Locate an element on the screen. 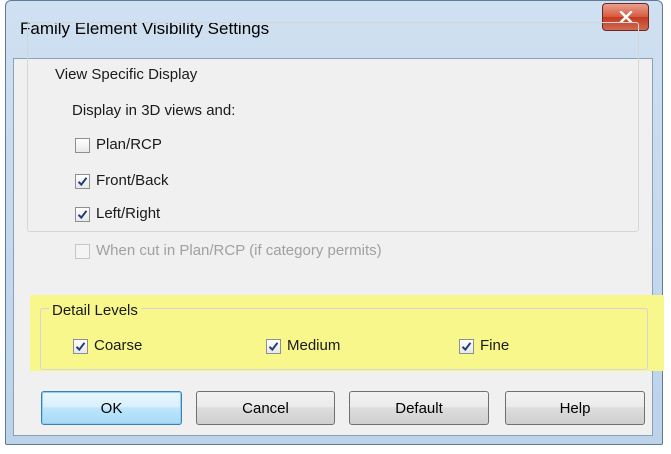 Image resolution: width=671 pixels, height=454 pixels. default-button: Default is located at coordinates (419, 408).